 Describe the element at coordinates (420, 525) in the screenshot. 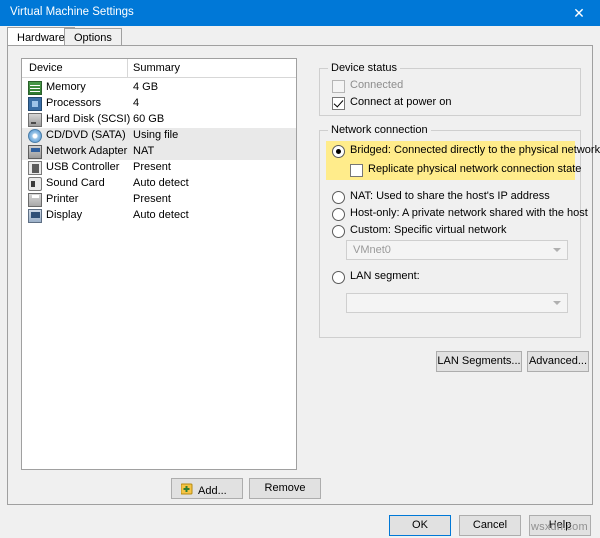

I see `ok-button: OK` at that location.